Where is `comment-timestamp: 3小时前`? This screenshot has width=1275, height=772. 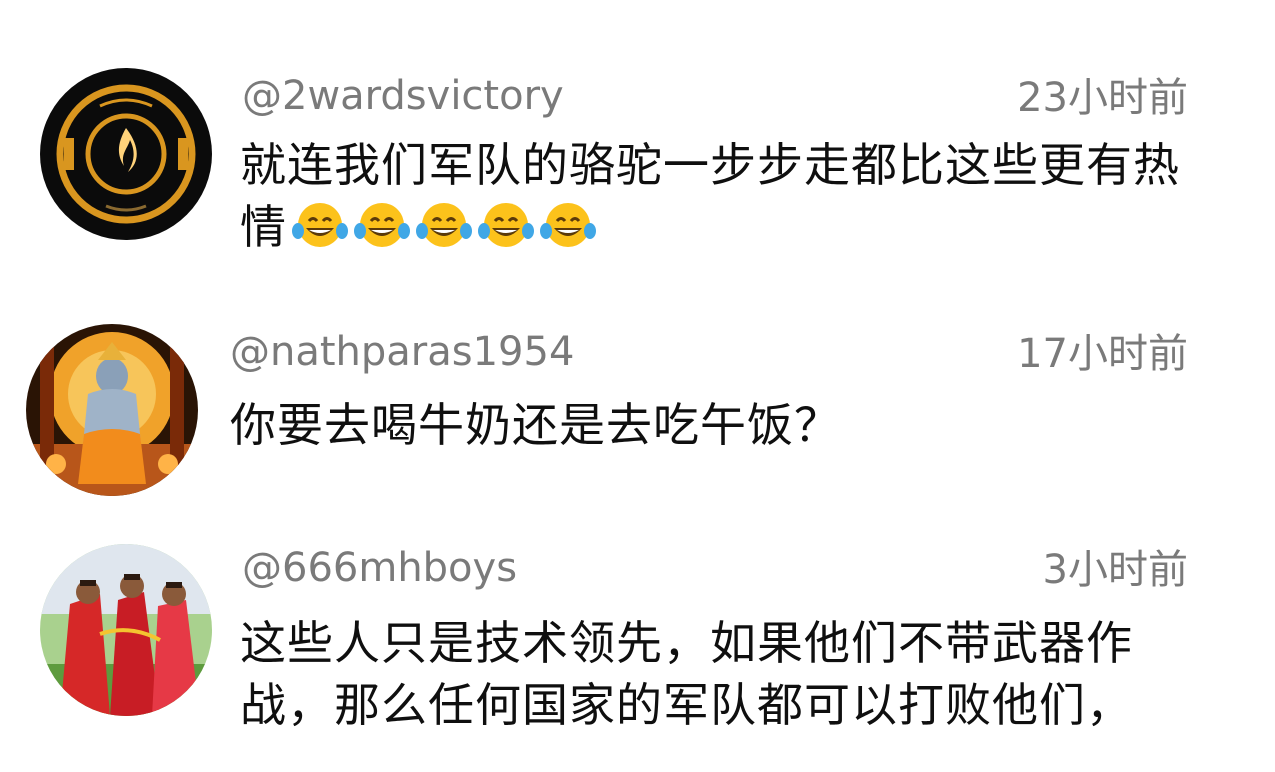
comment-timestamp: 3小时前 is located at coordinates (1115, 570).